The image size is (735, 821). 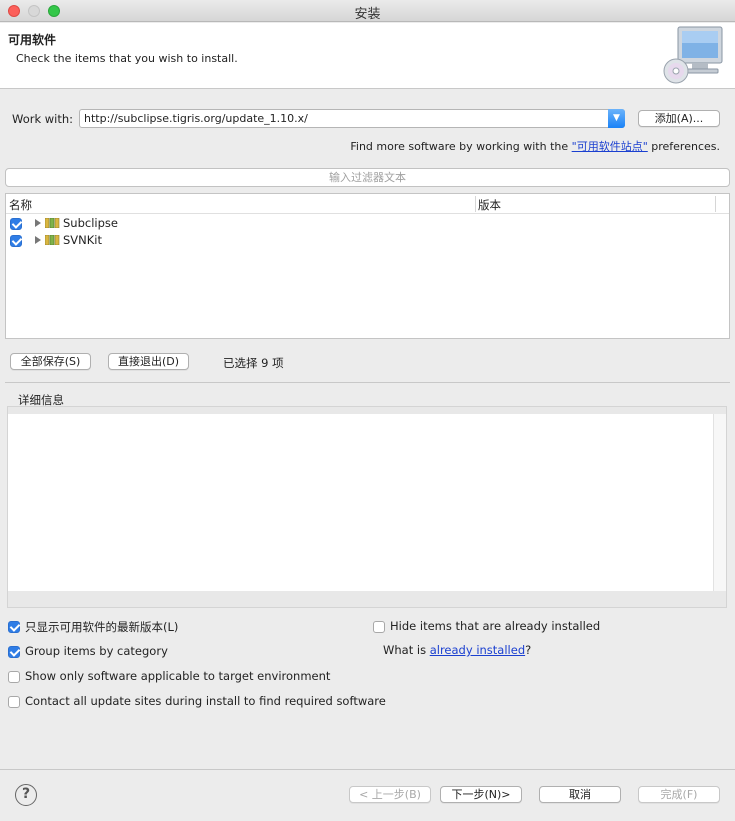 I want to click on column-header-version: 版本, so click(x=489, y=205).